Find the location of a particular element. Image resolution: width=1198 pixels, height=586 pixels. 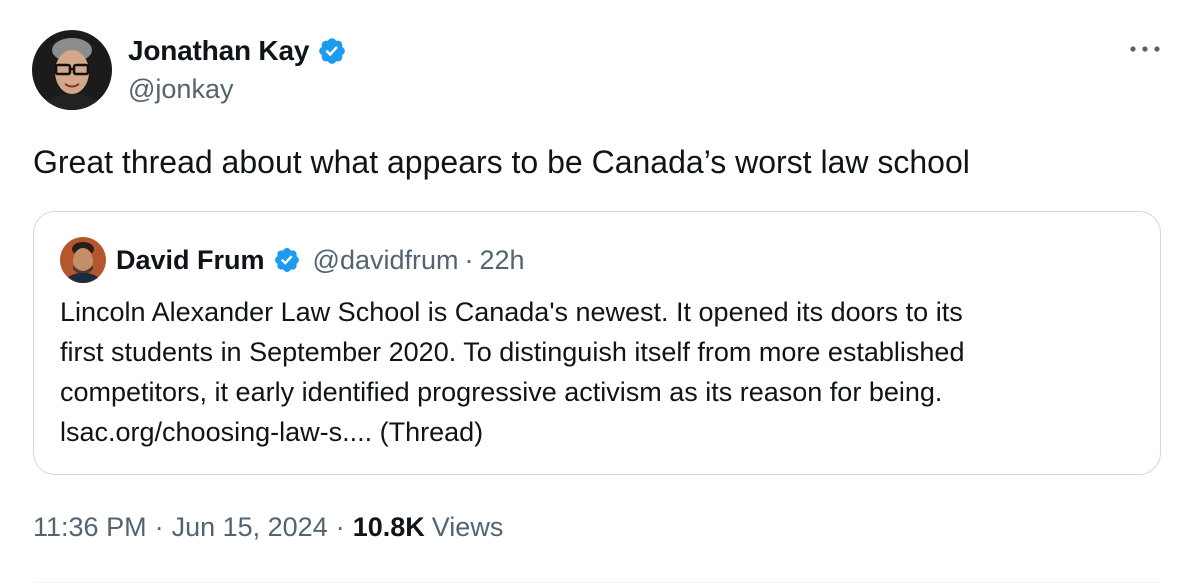

quoted-header: David Frum @davidfrum · 22h is located at coordinates (320, 260).